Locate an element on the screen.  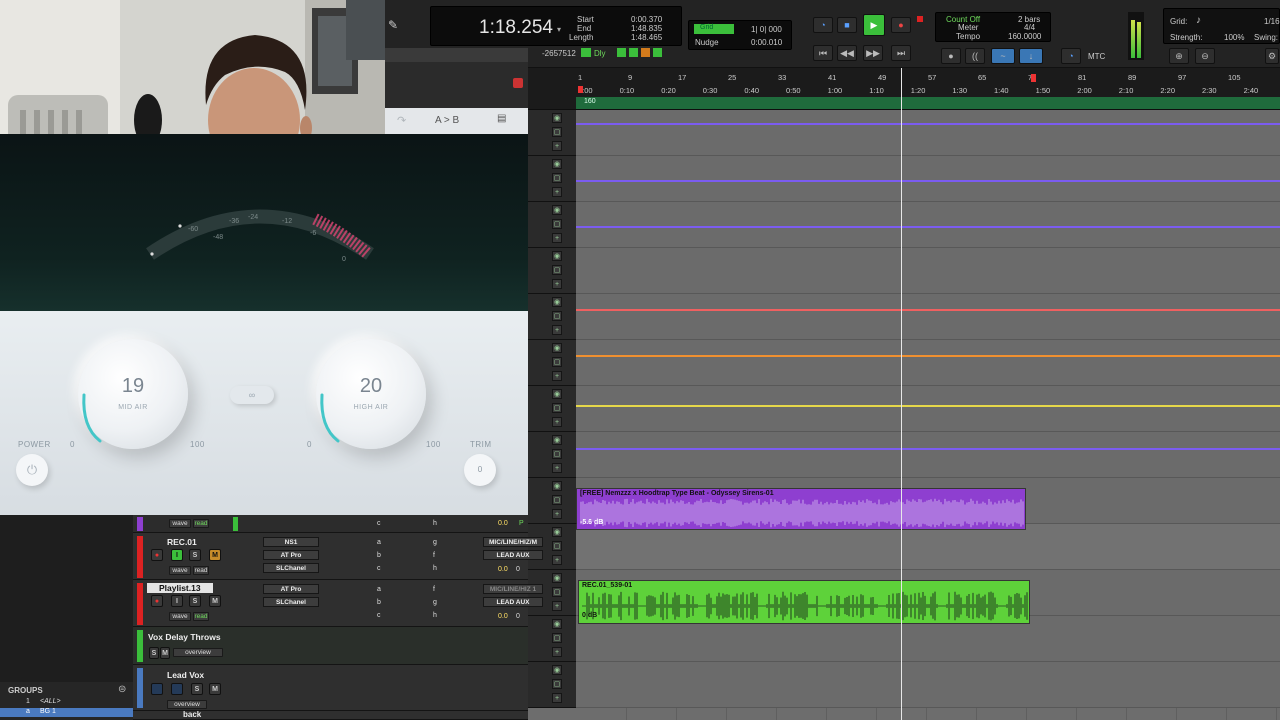
zoom-in-icon: ⊕ is located at coordinates (1179, 56).